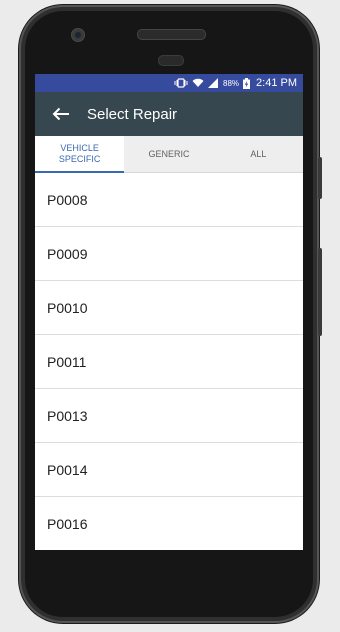  Describe the element at coordinates (169, 470) in the screenshot. I see `list-item: P0014` at that location.